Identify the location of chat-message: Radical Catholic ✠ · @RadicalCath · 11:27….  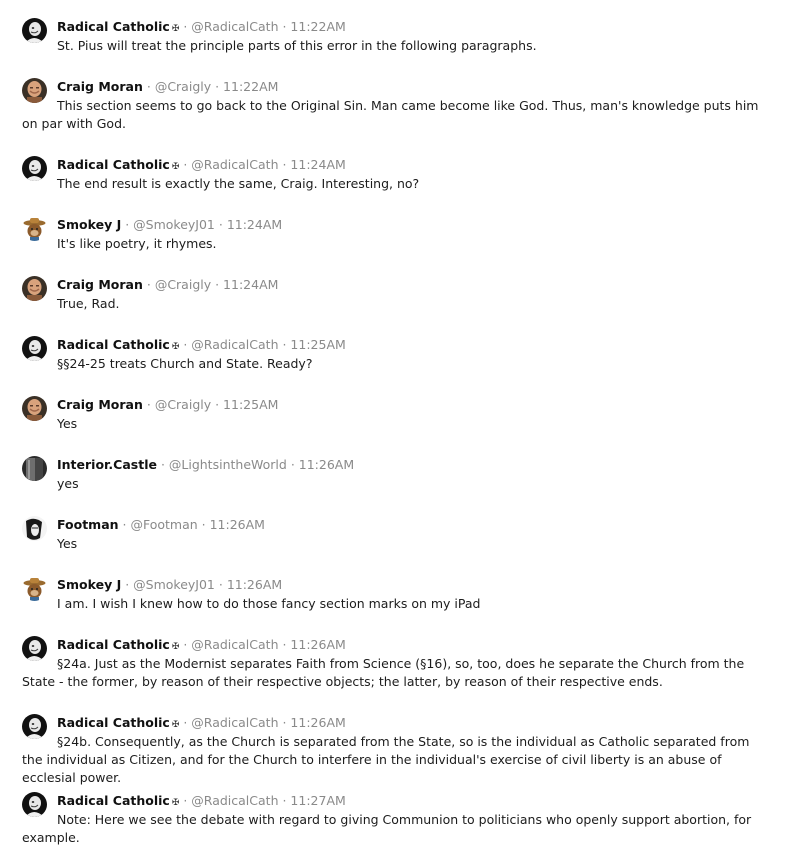
(395, 816).